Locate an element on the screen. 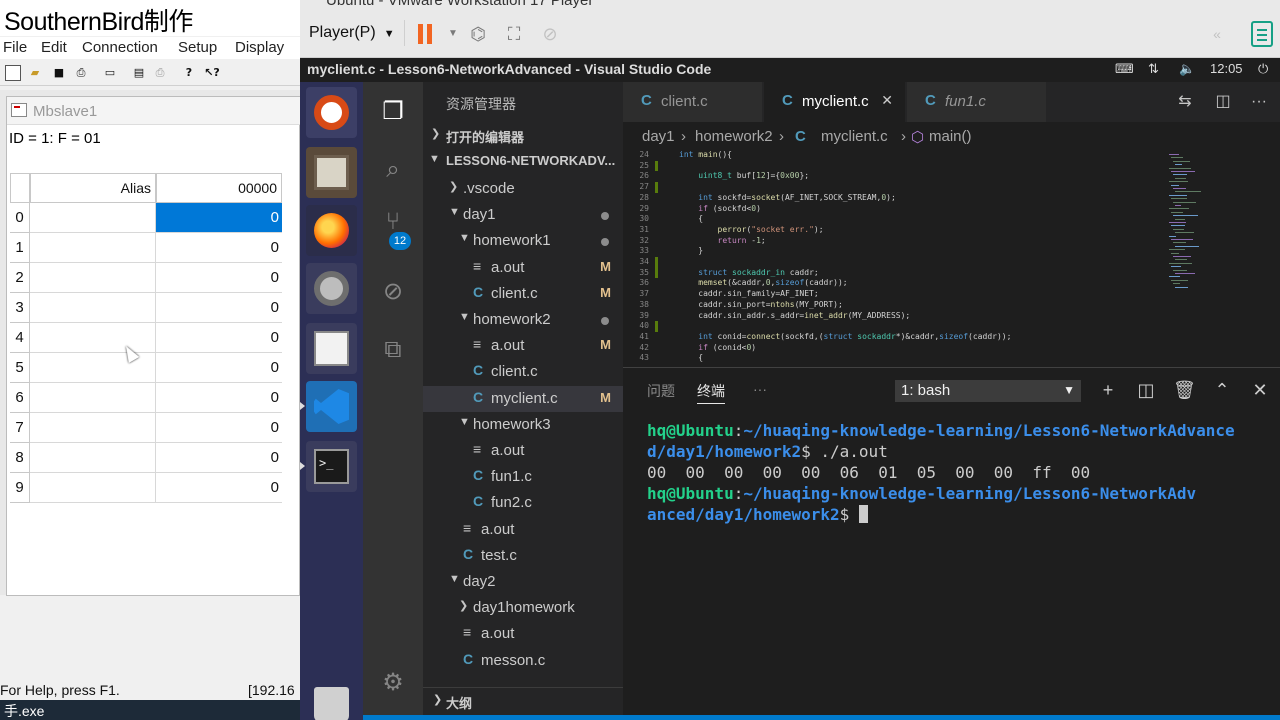 The height and width of the screenshot is (720, 1280). extensions-icon: ⧉ is located at coordinates (393, 350).